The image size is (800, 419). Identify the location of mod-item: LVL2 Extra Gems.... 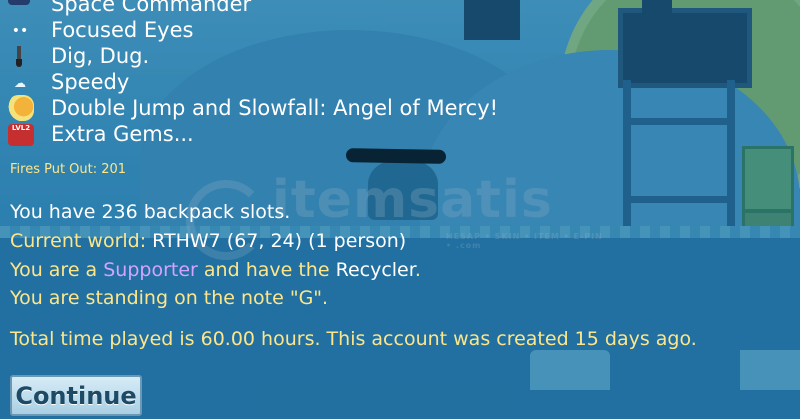
(260, 134).